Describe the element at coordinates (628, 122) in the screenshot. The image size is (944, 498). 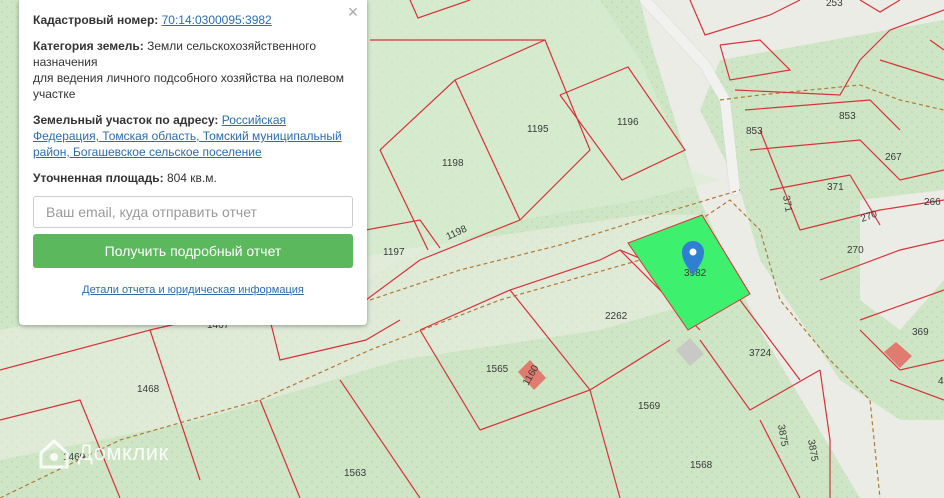
I see `parcel-number-label: 1196` at that location.